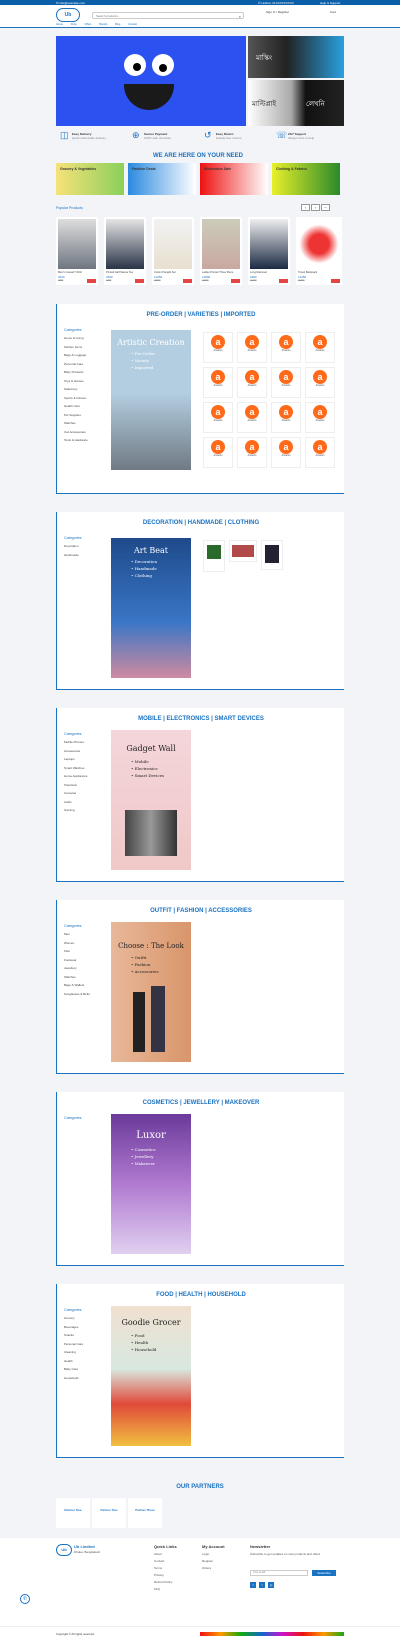 The image size is (400, 1642). Describe the element at coordinates (163, 1582) in the screenshot. I see `footer-link: Refund Policy` at that location.